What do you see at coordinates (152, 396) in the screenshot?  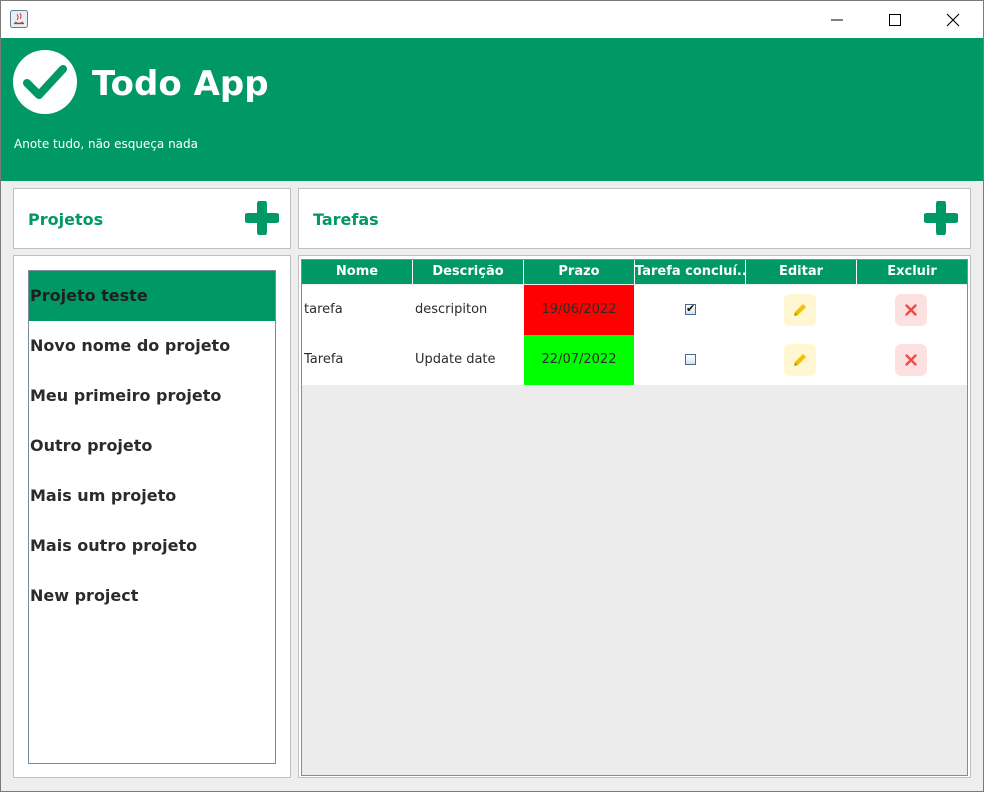 I see `project-item: Meu primeiro projeto` at bounding box center [152, 396].